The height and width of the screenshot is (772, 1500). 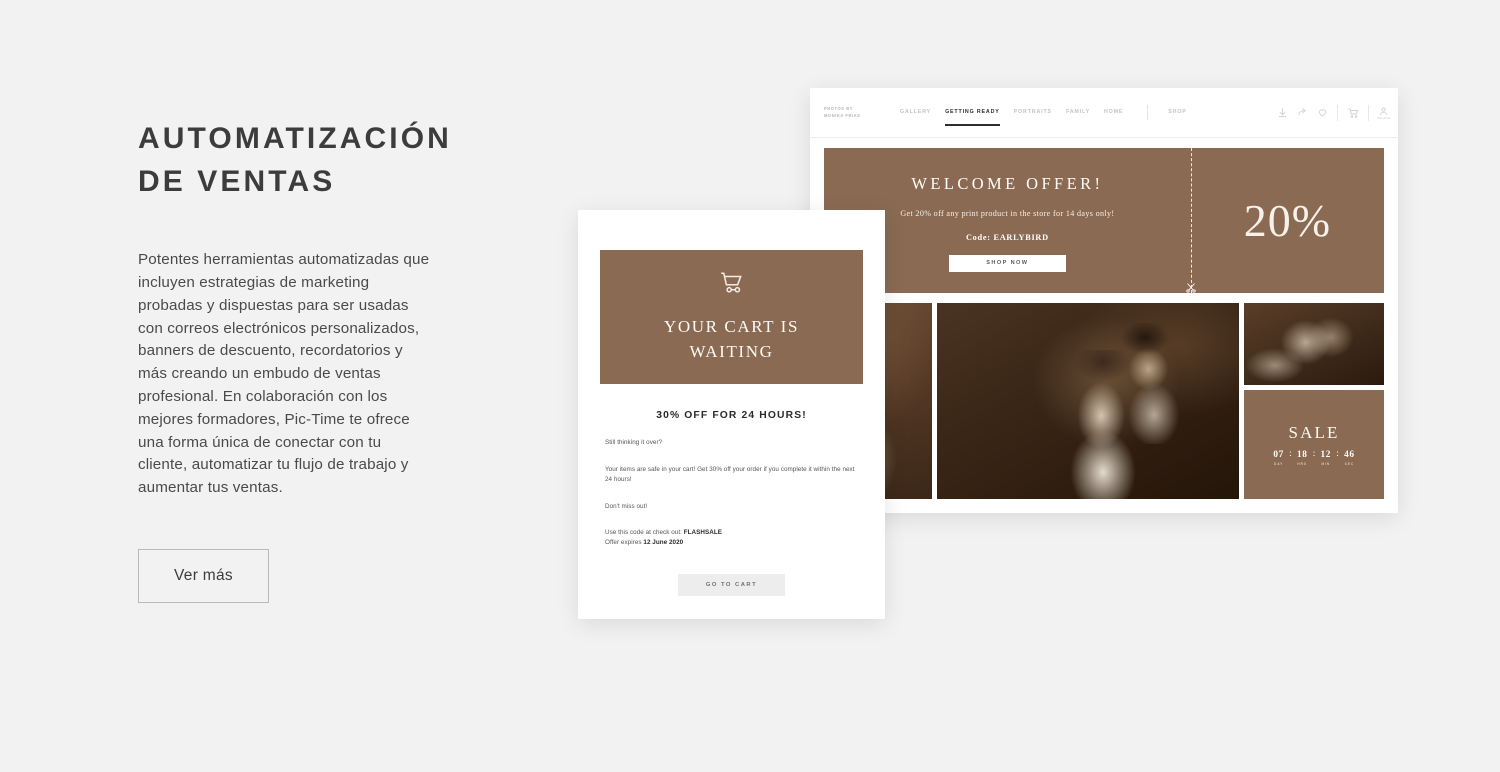 What do you see at coordinates (1314, 344) in the screenshot?
I see `gallery-photo-couple-small` at bounding box center [1314, 344].